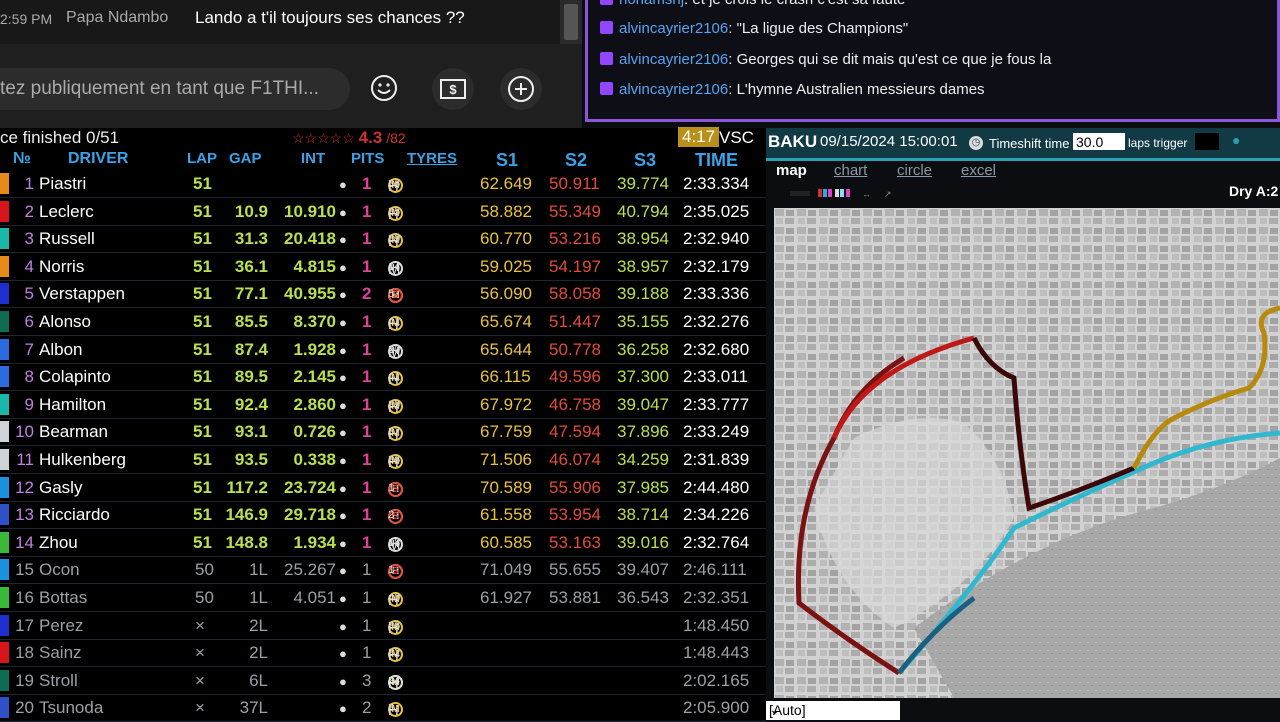  I want to click on header-lap: LAP, so click(202, 158).